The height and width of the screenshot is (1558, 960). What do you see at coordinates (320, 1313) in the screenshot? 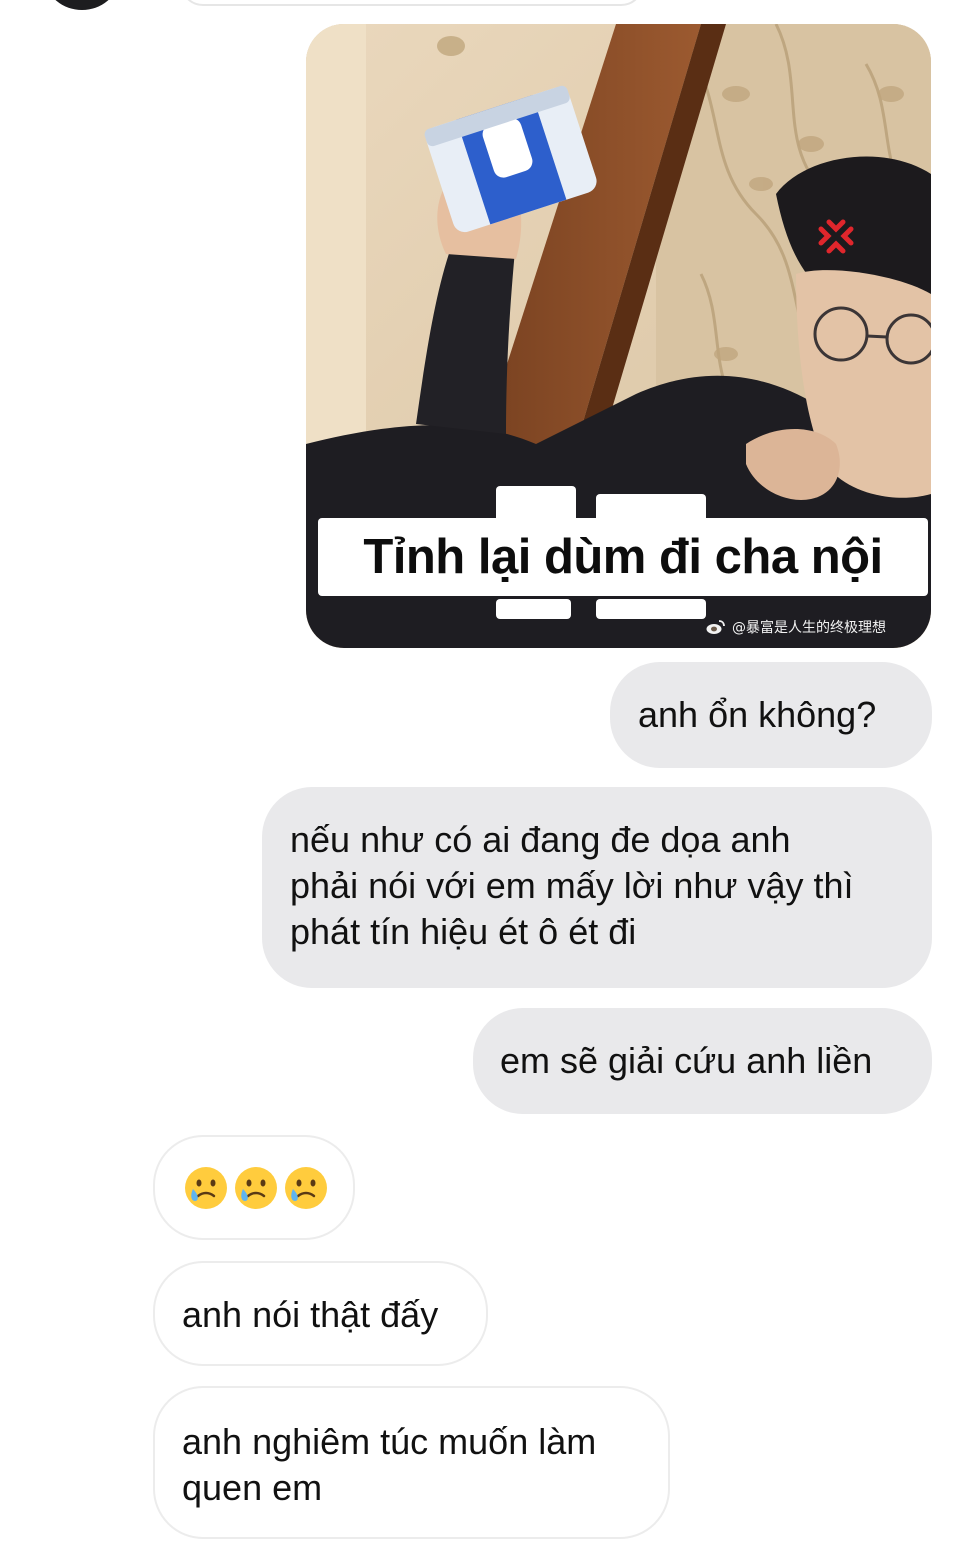
I see `received-message-bubble: anh nói thật đấy` at bounding box center [320, 1313].